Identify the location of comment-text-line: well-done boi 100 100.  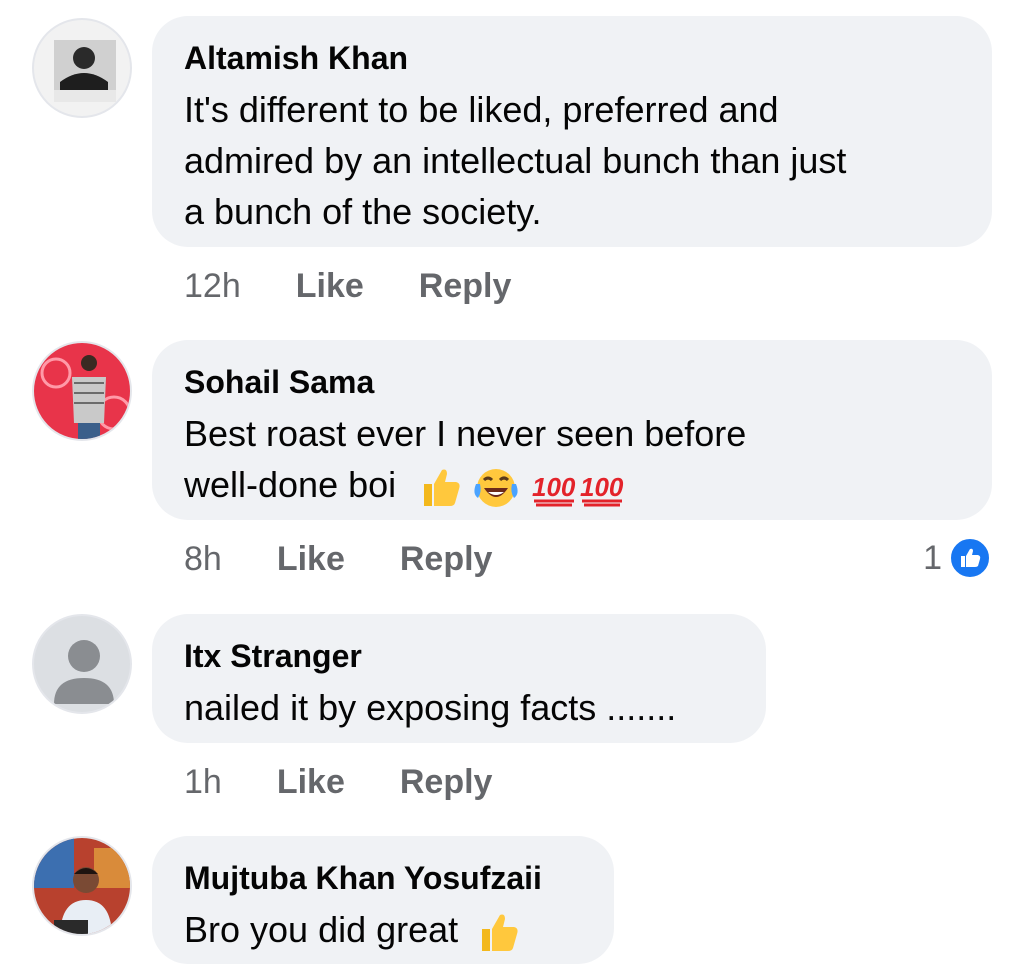
(573, 484).